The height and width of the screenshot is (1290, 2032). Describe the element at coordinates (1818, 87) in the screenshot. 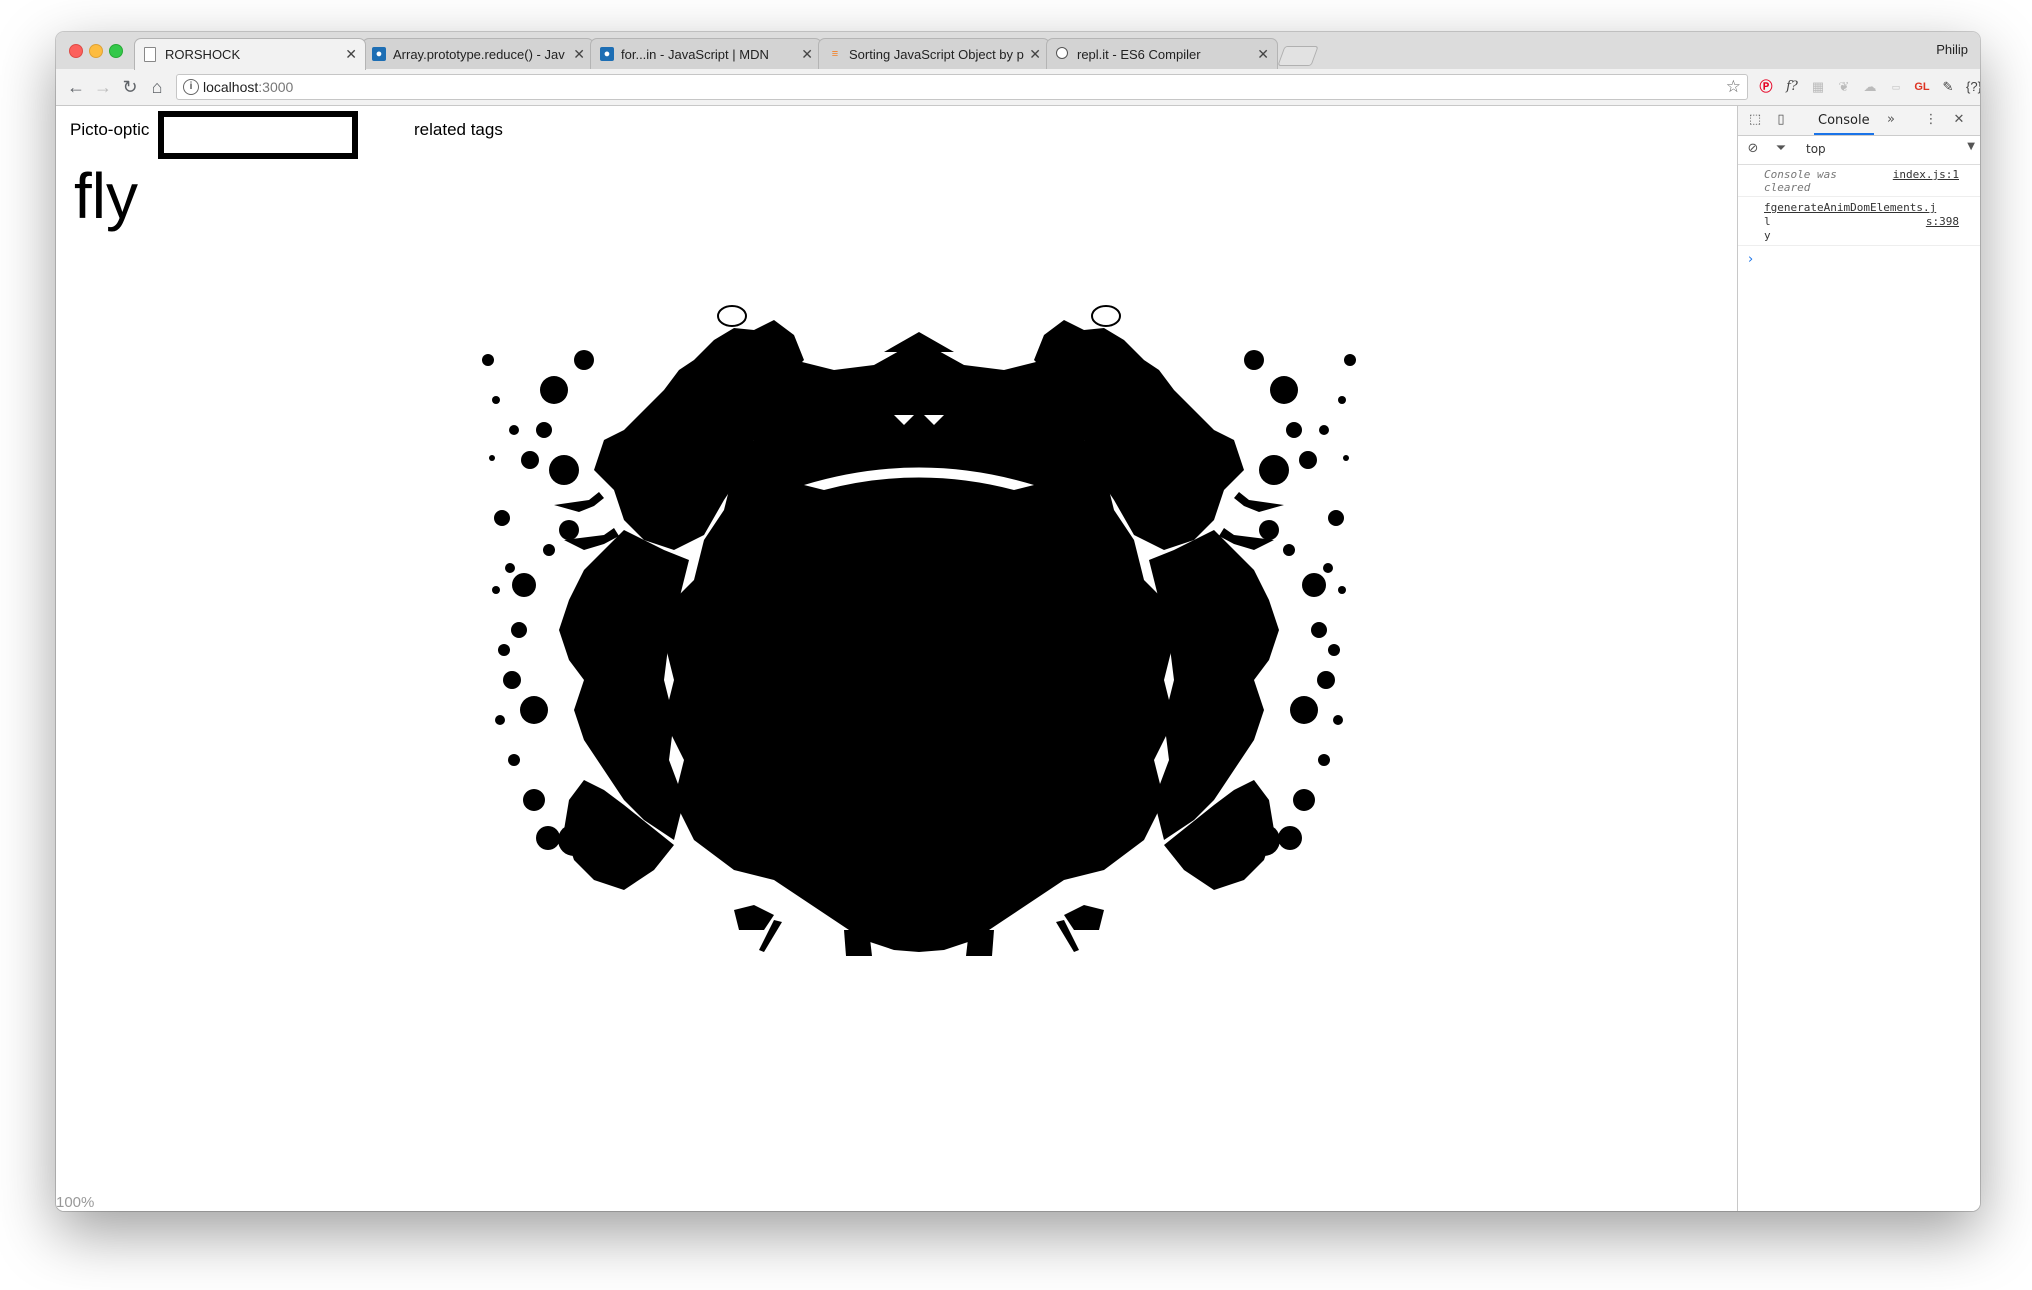

I see `qr-icon: ▦` at that location.